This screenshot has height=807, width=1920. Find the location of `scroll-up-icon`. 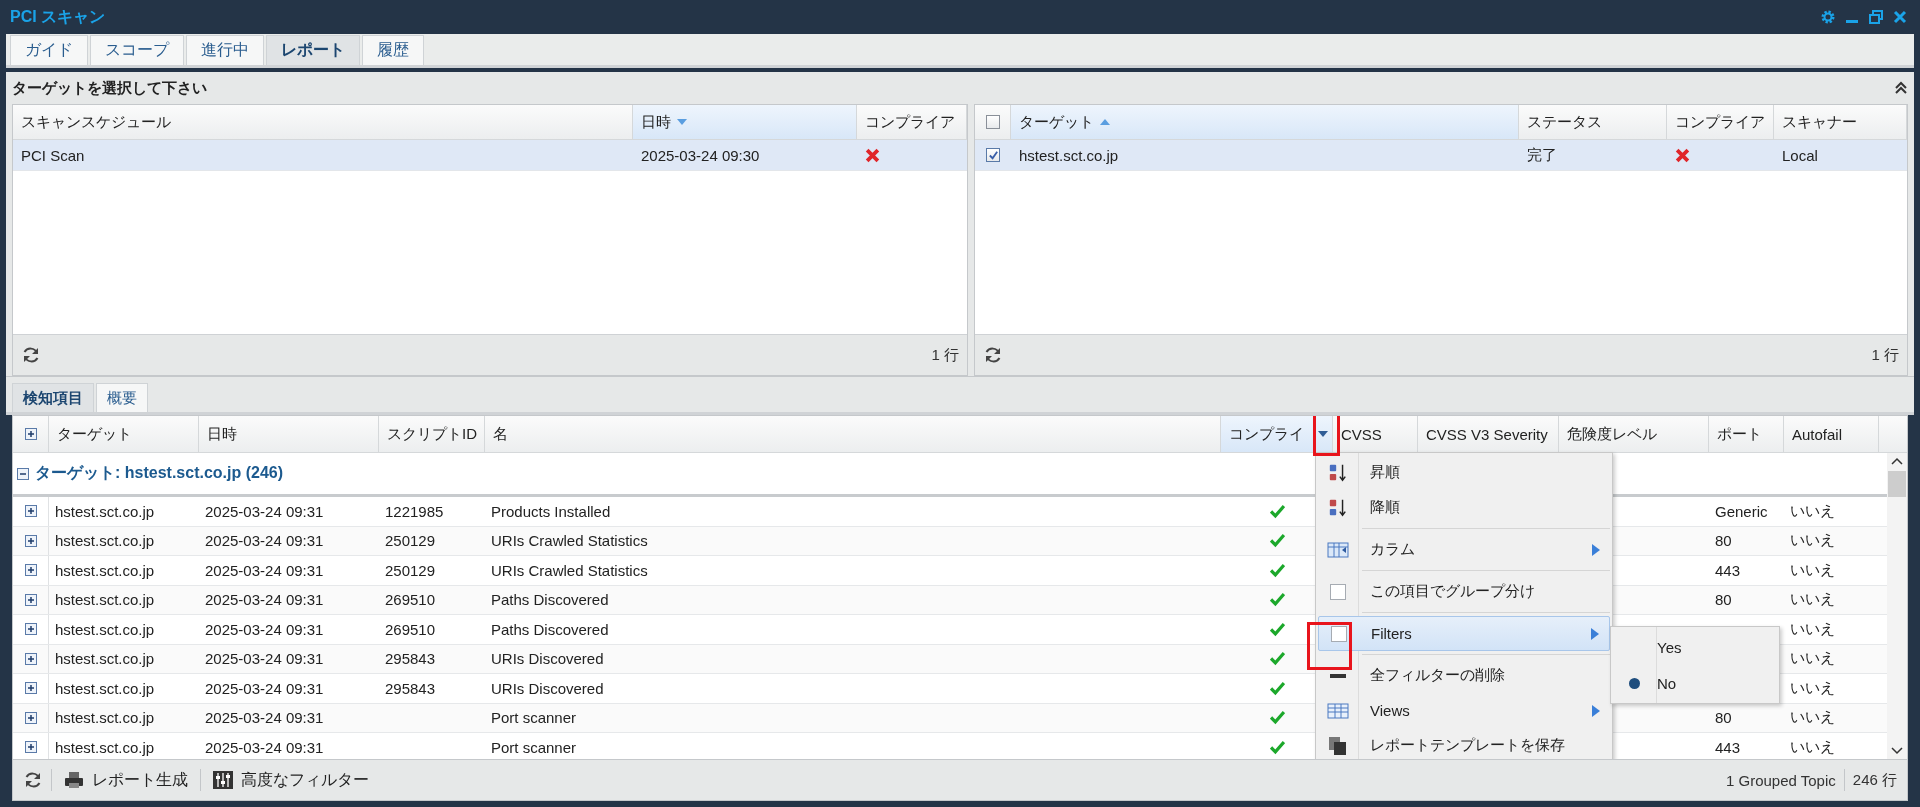

scroll-up-icon is located at coordinates (1897, 461).